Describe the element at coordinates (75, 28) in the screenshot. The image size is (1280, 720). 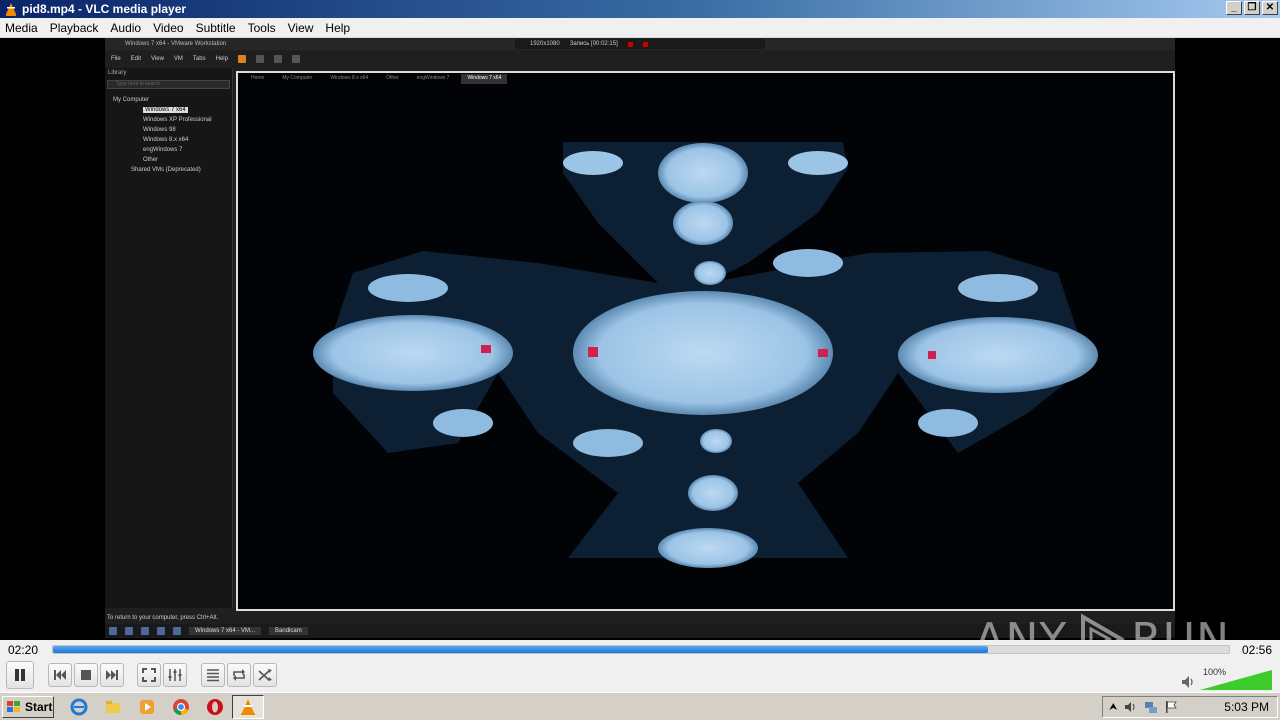
I see `menu-playback: Playback` at that location.